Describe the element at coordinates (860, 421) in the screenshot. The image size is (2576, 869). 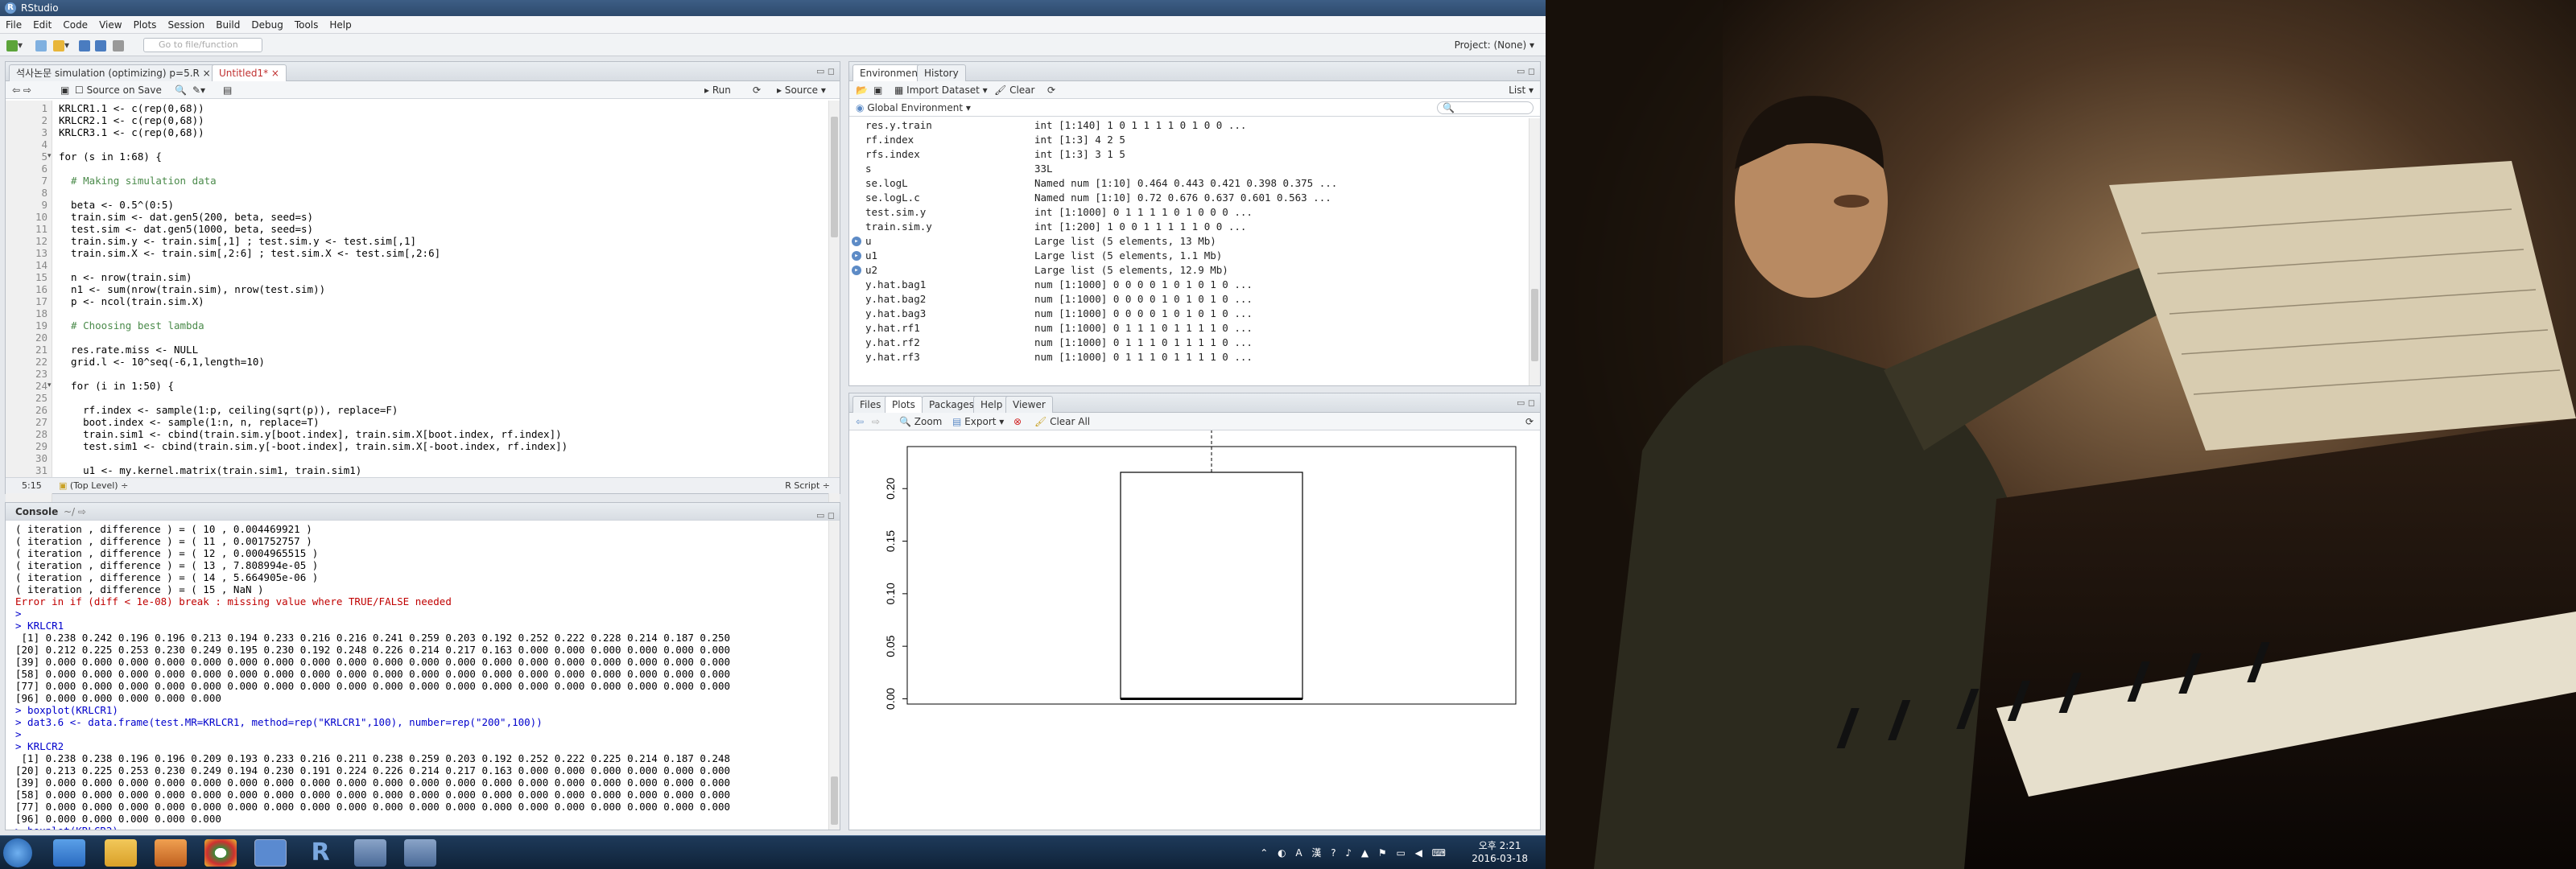
I see `previous-plot-icon: ⇦` at that location.